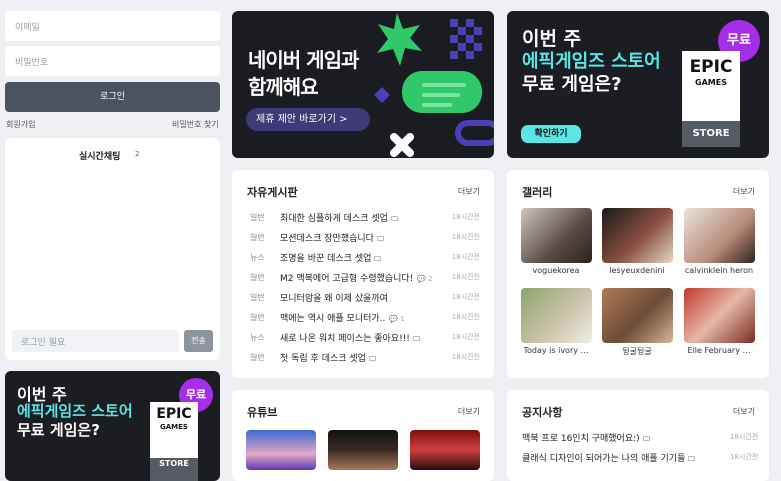  Describe the element at coordinates (308, 119) in the screenshot. I see `partnership-link: 제휴 제안 바로가기 >` at that location.